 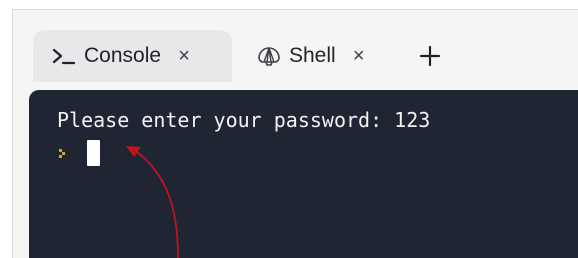 What do you see at coordinates (312, 55) in the screenshot?
I see `tab-label: Shell` at bounding box center [312, 55].